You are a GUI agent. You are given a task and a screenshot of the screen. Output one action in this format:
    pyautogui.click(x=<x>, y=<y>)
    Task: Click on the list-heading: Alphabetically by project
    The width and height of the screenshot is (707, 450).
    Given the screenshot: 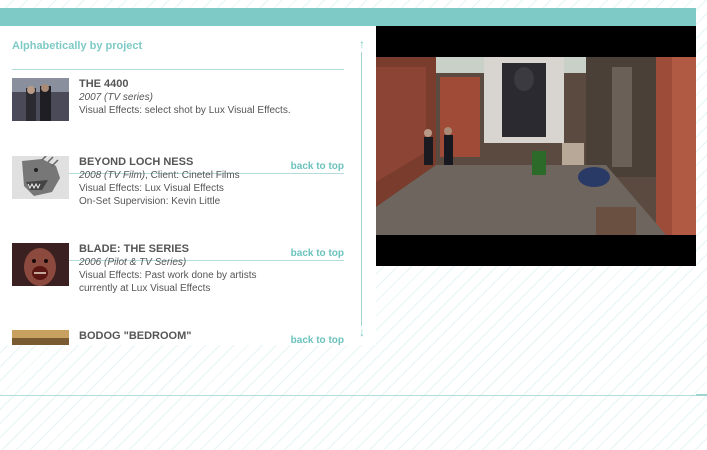 What is the action you would take?
    pyautogui.click(x=77, y=46)
    